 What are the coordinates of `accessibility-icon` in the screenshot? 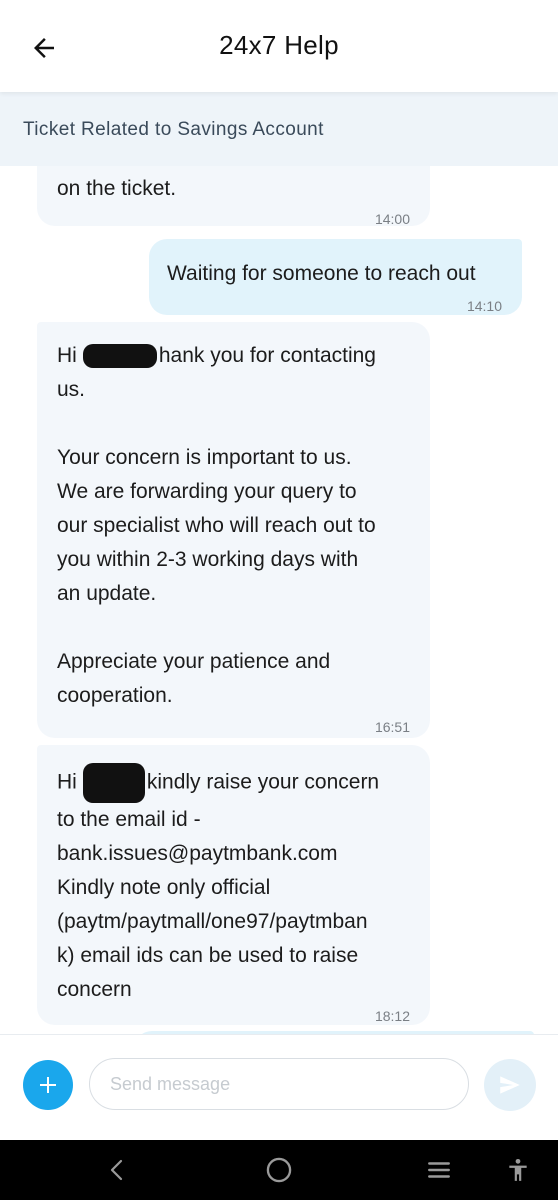 It's located at (518, 1169).